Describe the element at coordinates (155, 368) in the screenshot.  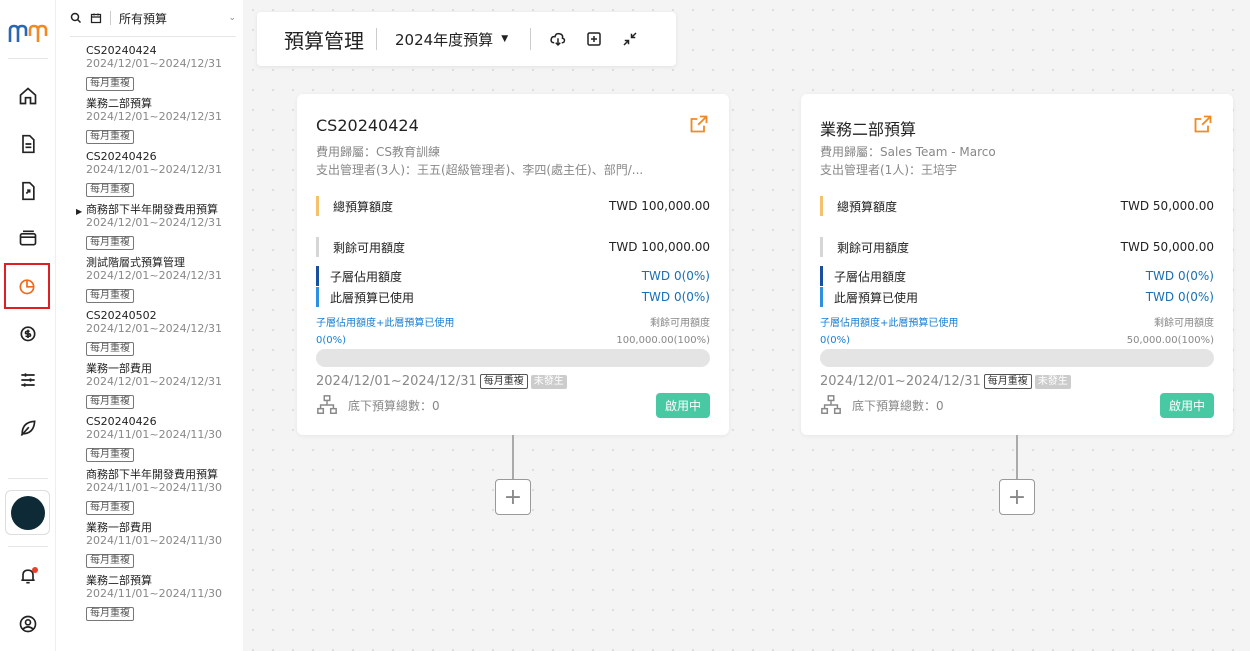
I see `list-item-name: 業務一部費用` at that location.